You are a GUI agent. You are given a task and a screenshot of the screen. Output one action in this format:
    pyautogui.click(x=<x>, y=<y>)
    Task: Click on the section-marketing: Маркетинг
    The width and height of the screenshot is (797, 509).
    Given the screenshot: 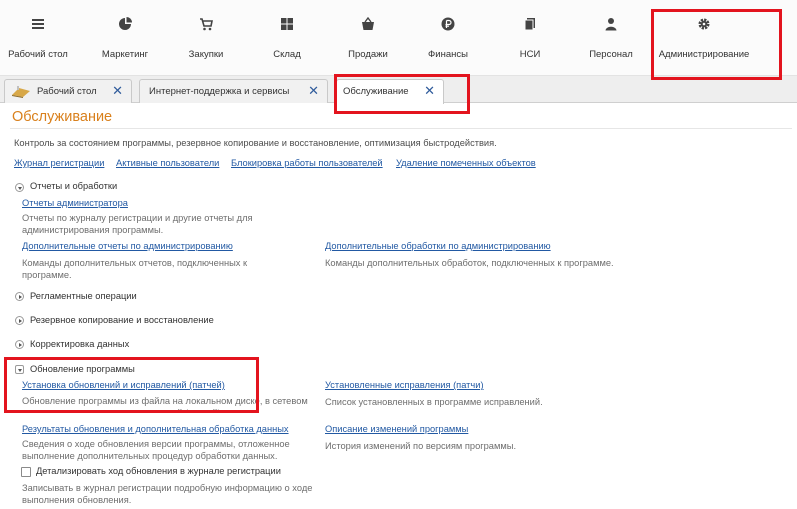 What is the action you would take?
    pyautogui.click(x=125, y=38)
    